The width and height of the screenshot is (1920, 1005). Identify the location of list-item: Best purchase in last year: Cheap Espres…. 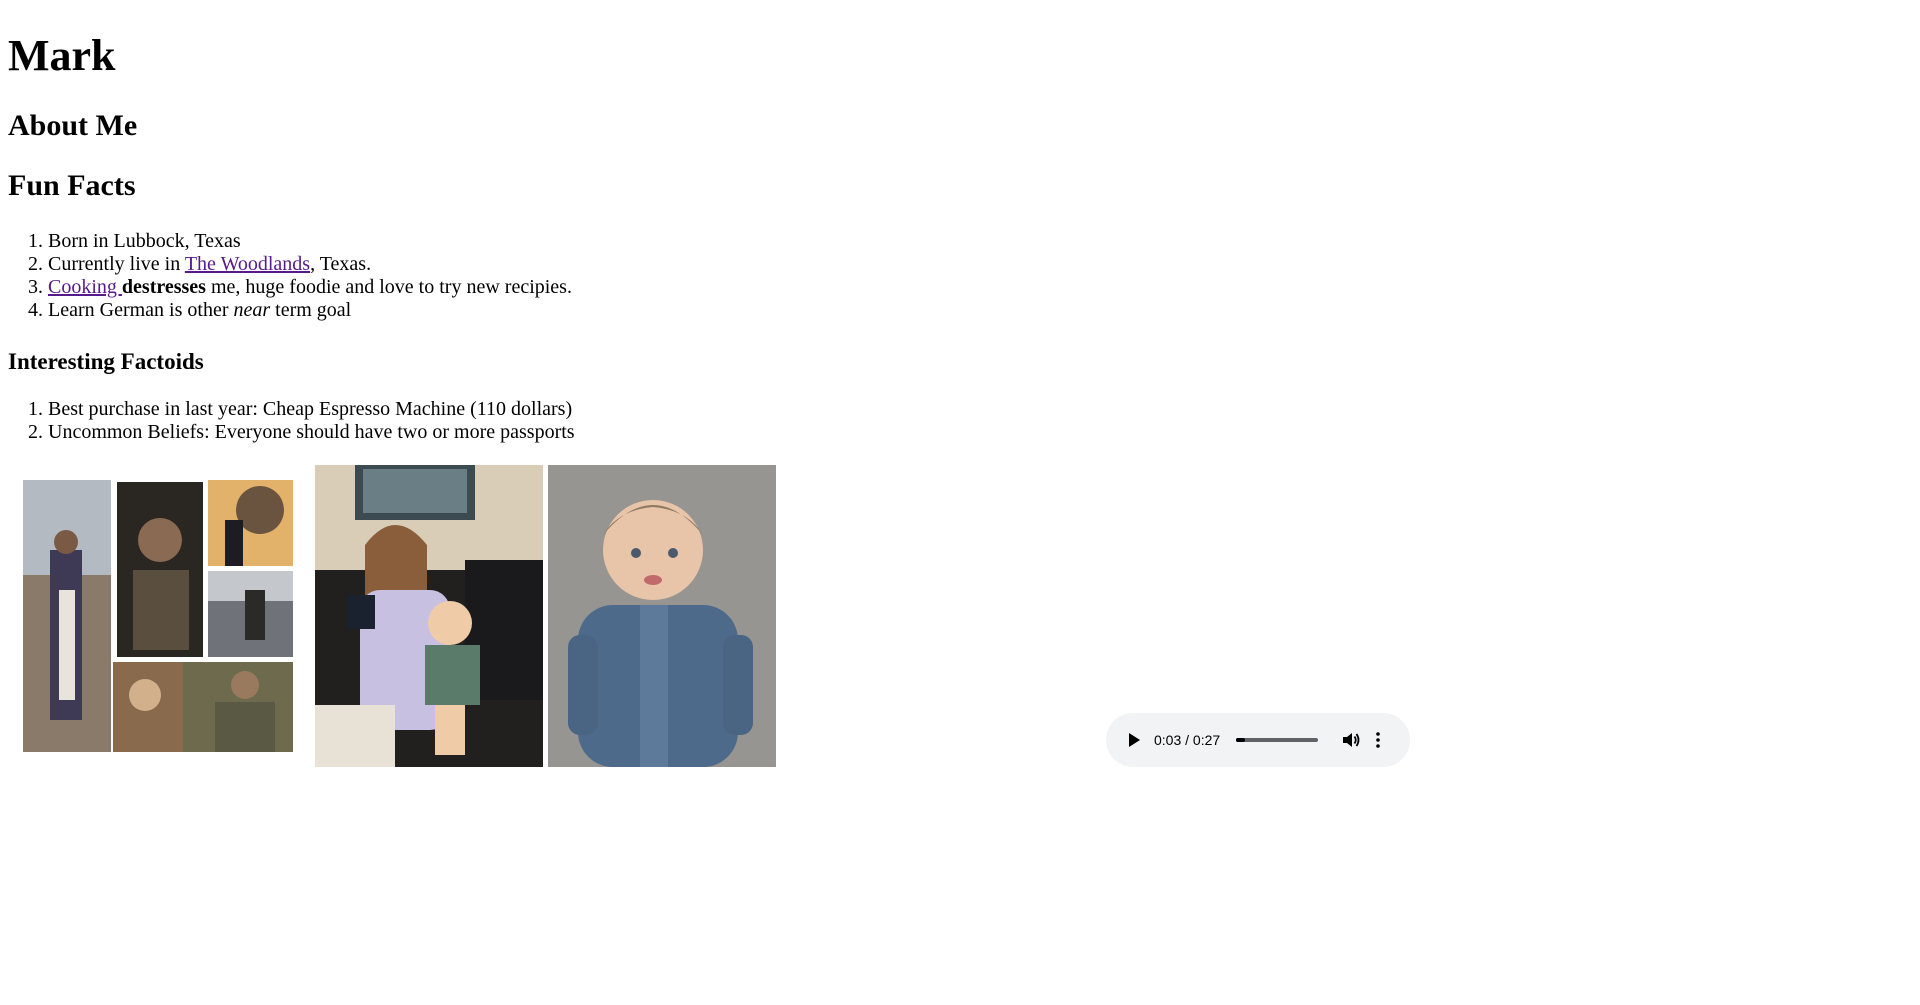
(311, 409).